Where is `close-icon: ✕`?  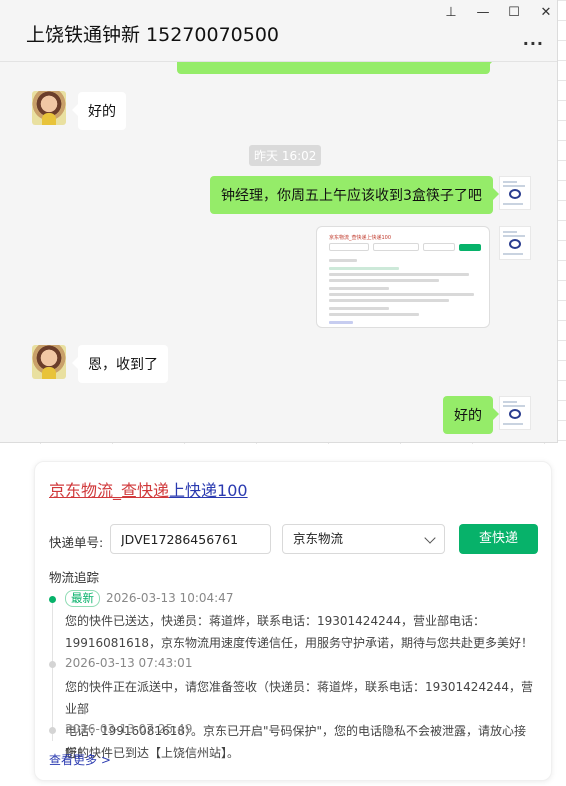 close-icon: ✕ is located at coordinates (546, 13).